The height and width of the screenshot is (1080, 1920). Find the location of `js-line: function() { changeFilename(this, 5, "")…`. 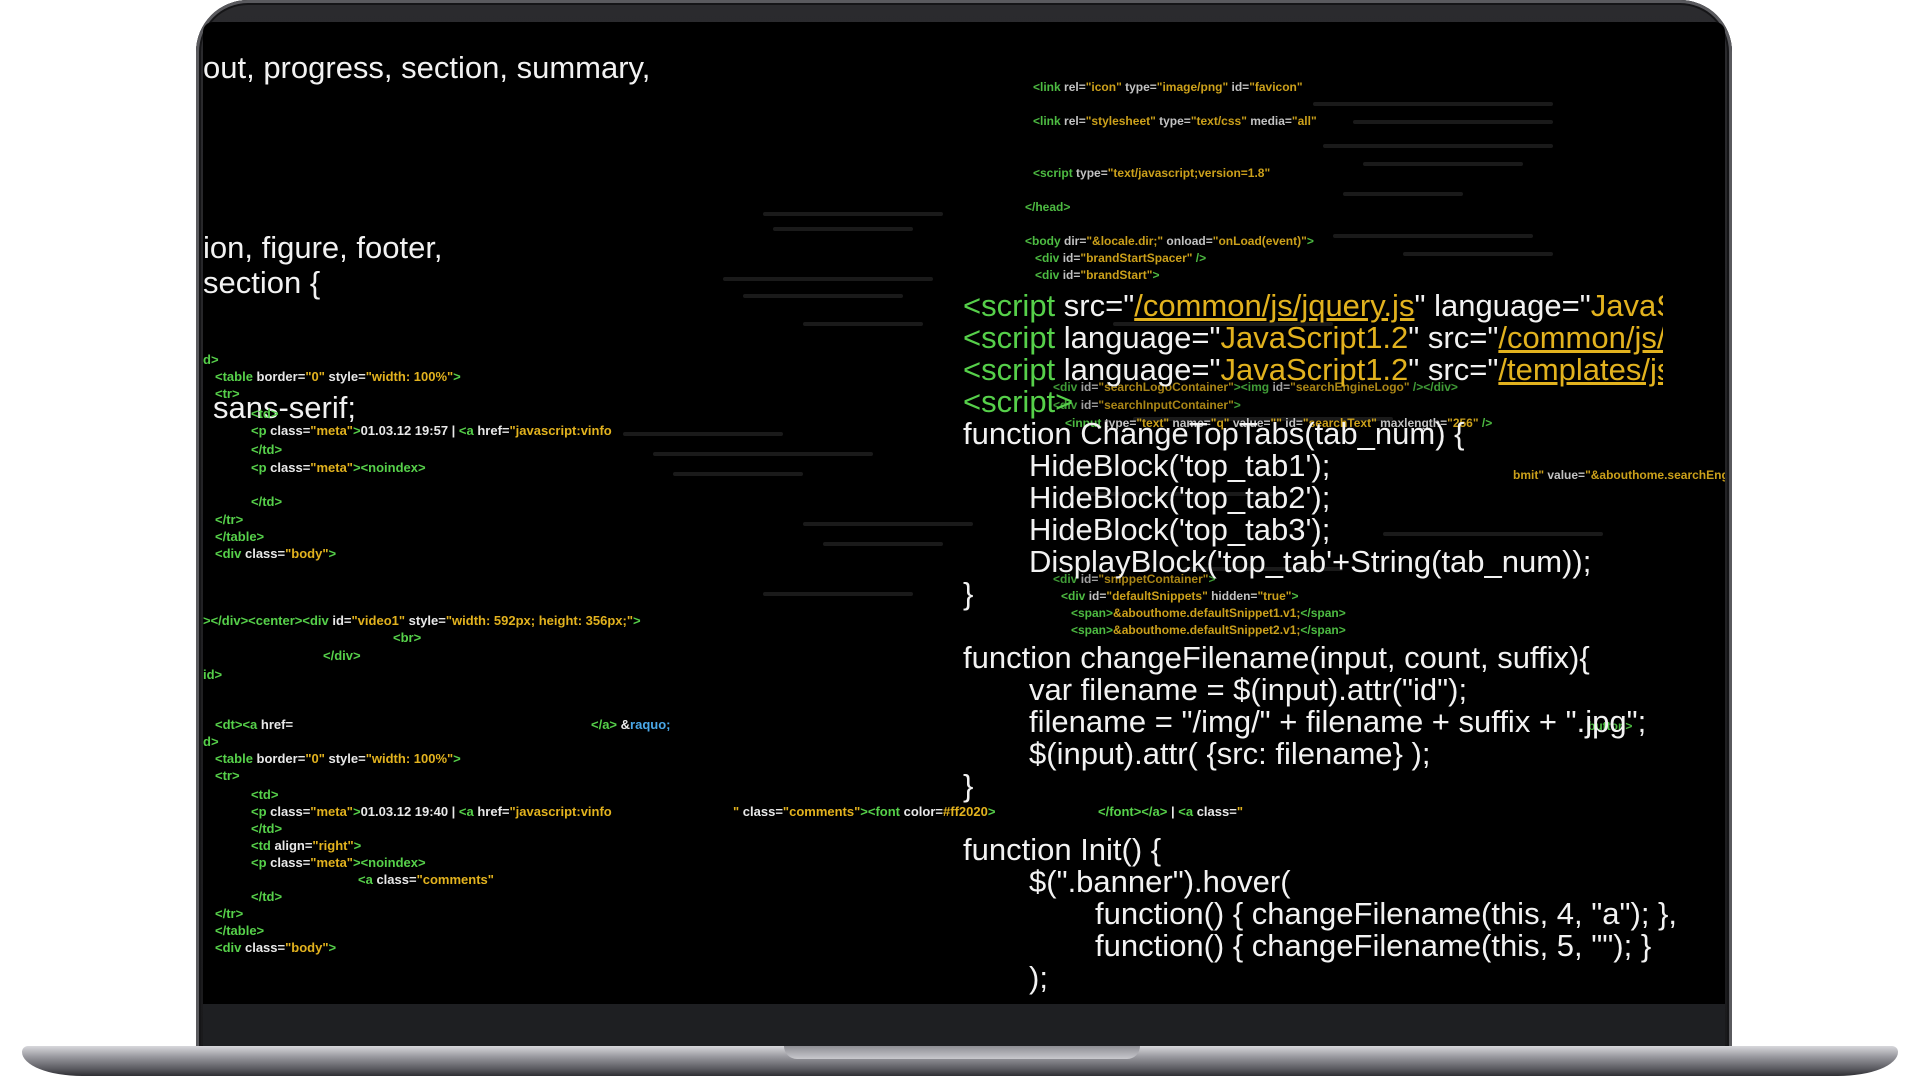

js-line: function() { changeFilename(this, 5, "")… is located at coordinates (1373, 945).